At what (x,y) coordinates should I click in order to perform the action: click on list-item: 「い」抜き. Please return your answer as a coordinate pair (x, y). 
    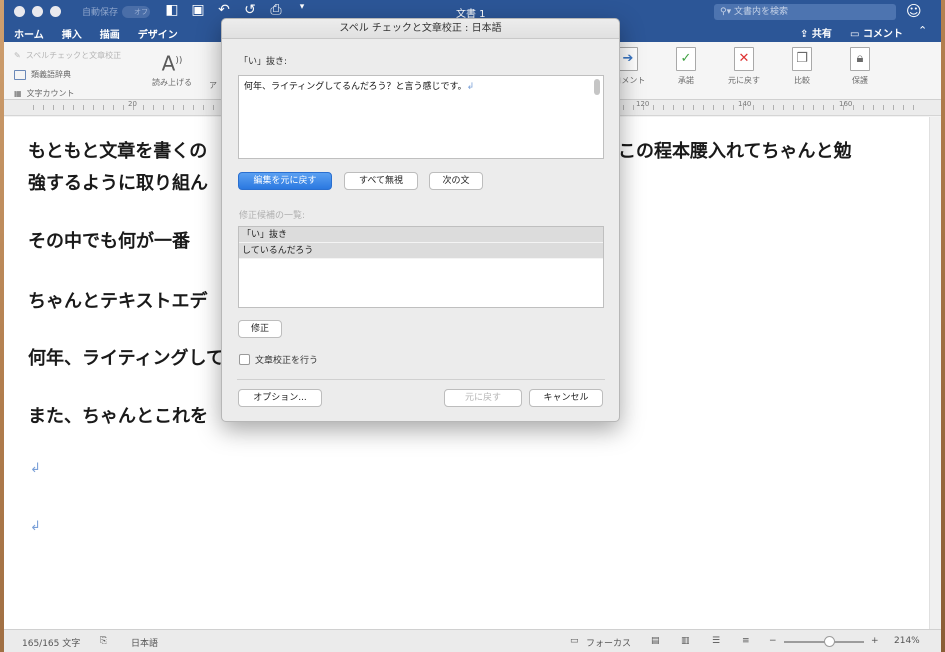
    Looking at the image, I should click on (421, 235).